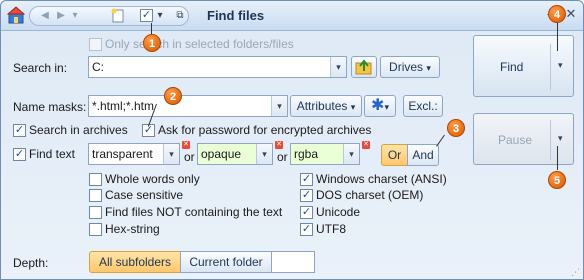  Describe the element at coordinates (456, 128) in the screenshot. I see `callout-badge-3: 3` at that location.